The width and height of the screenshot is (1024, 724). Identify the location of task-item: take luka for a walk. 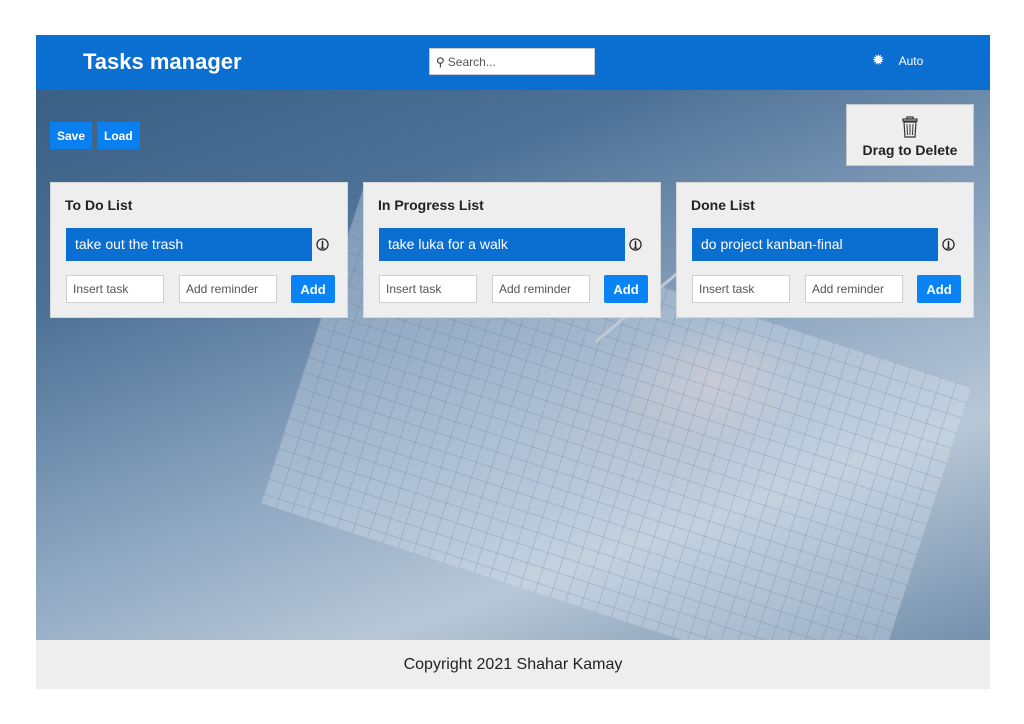
(502, 244).